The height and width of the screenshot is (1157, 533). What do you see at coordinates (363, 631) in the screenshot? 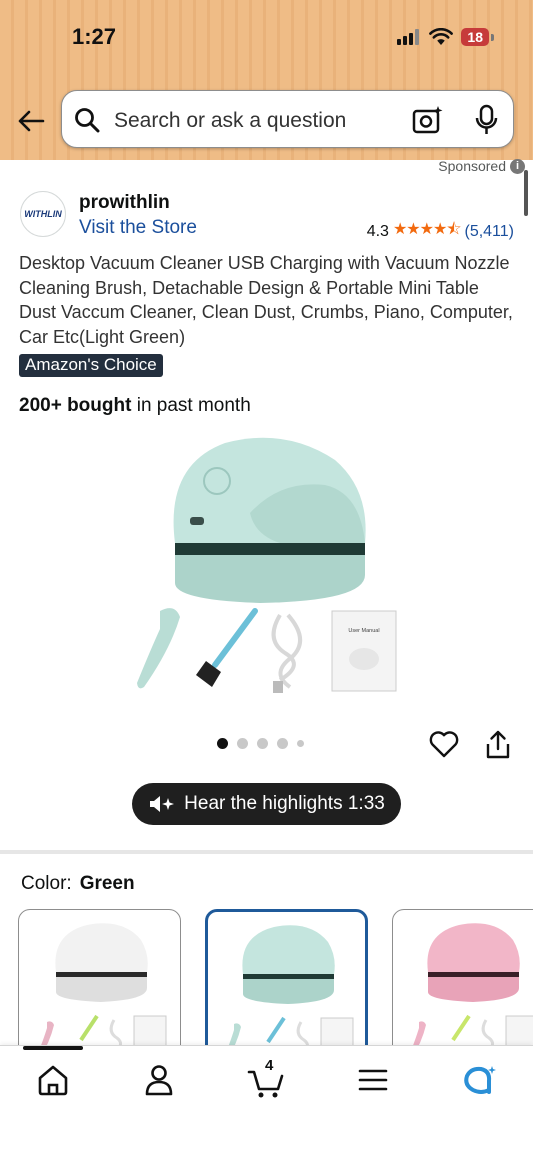
I see `manual-title: User Manual` at bounding box center [363, 631].